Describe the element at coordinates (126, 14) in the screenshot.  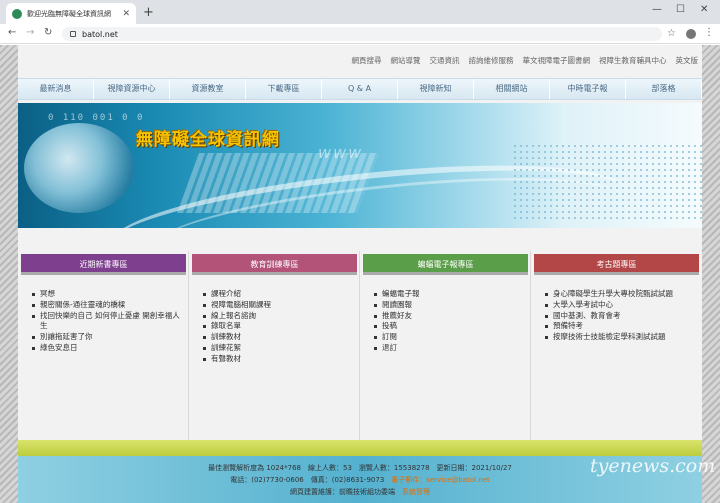
I see `tab-close-icon: ✕` at that location.